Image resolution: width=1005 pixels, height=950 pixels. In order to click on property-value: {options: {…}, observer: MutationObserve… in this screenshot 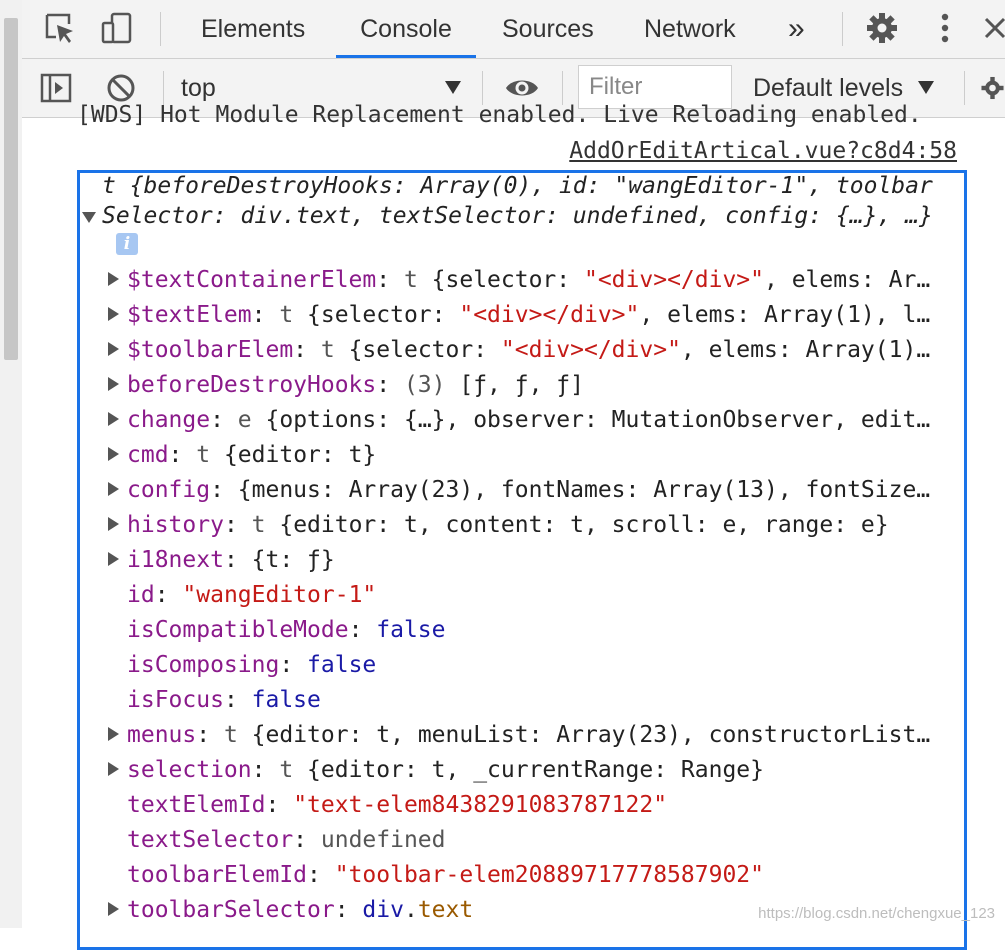, I will do `click(591, 420)`.